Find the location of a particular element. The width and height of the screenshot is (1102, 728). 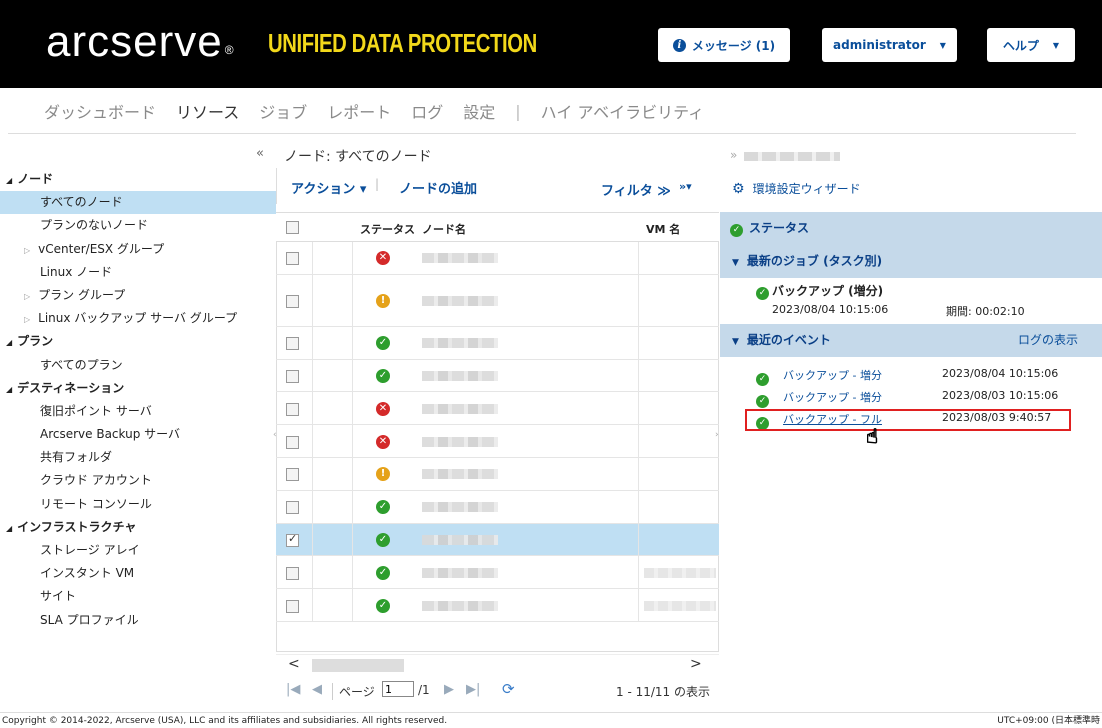

scroll-thumb is located at coordinates (358, 665).